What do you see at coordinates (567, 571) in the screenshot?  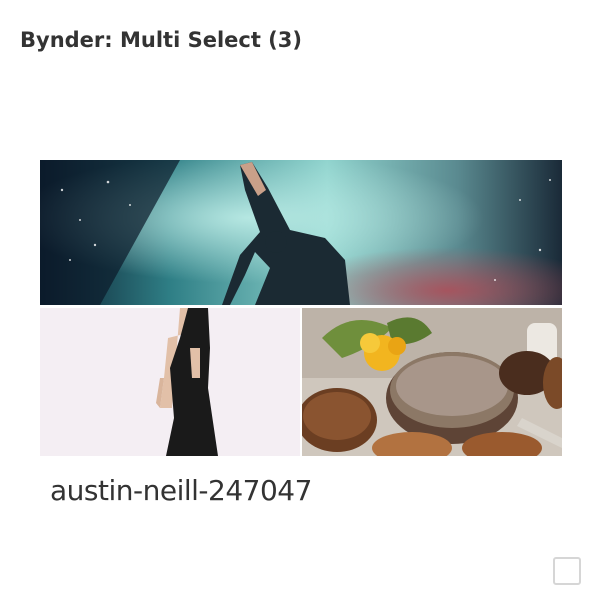 I see `select-checkbox` at bounding box center [567, 571].